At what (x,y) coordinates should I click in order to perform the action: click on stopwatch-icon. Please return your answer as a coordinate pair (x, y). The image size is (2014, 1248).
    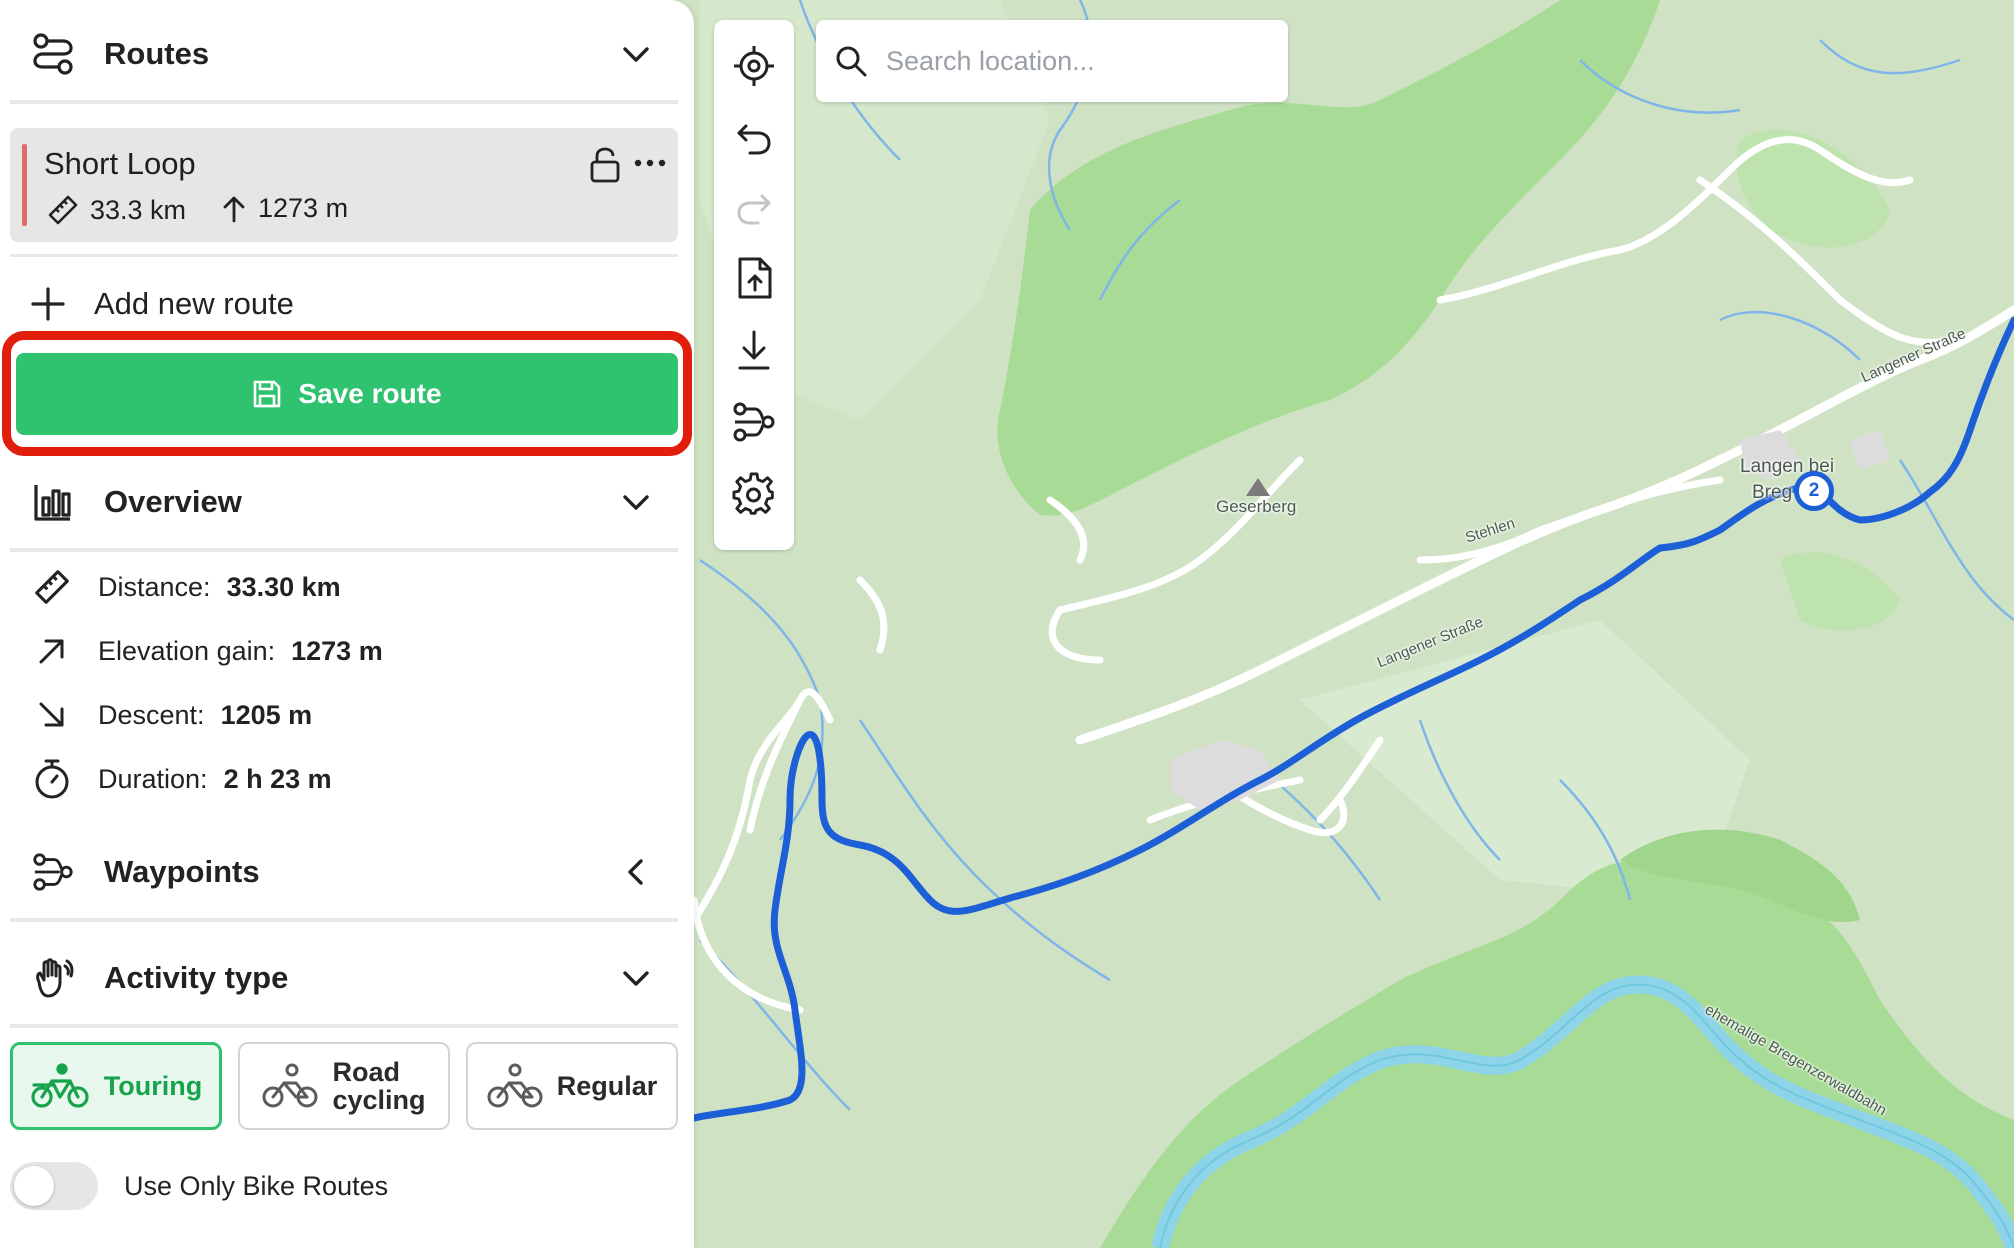
    Looking at the image, I should click on (52, 779).